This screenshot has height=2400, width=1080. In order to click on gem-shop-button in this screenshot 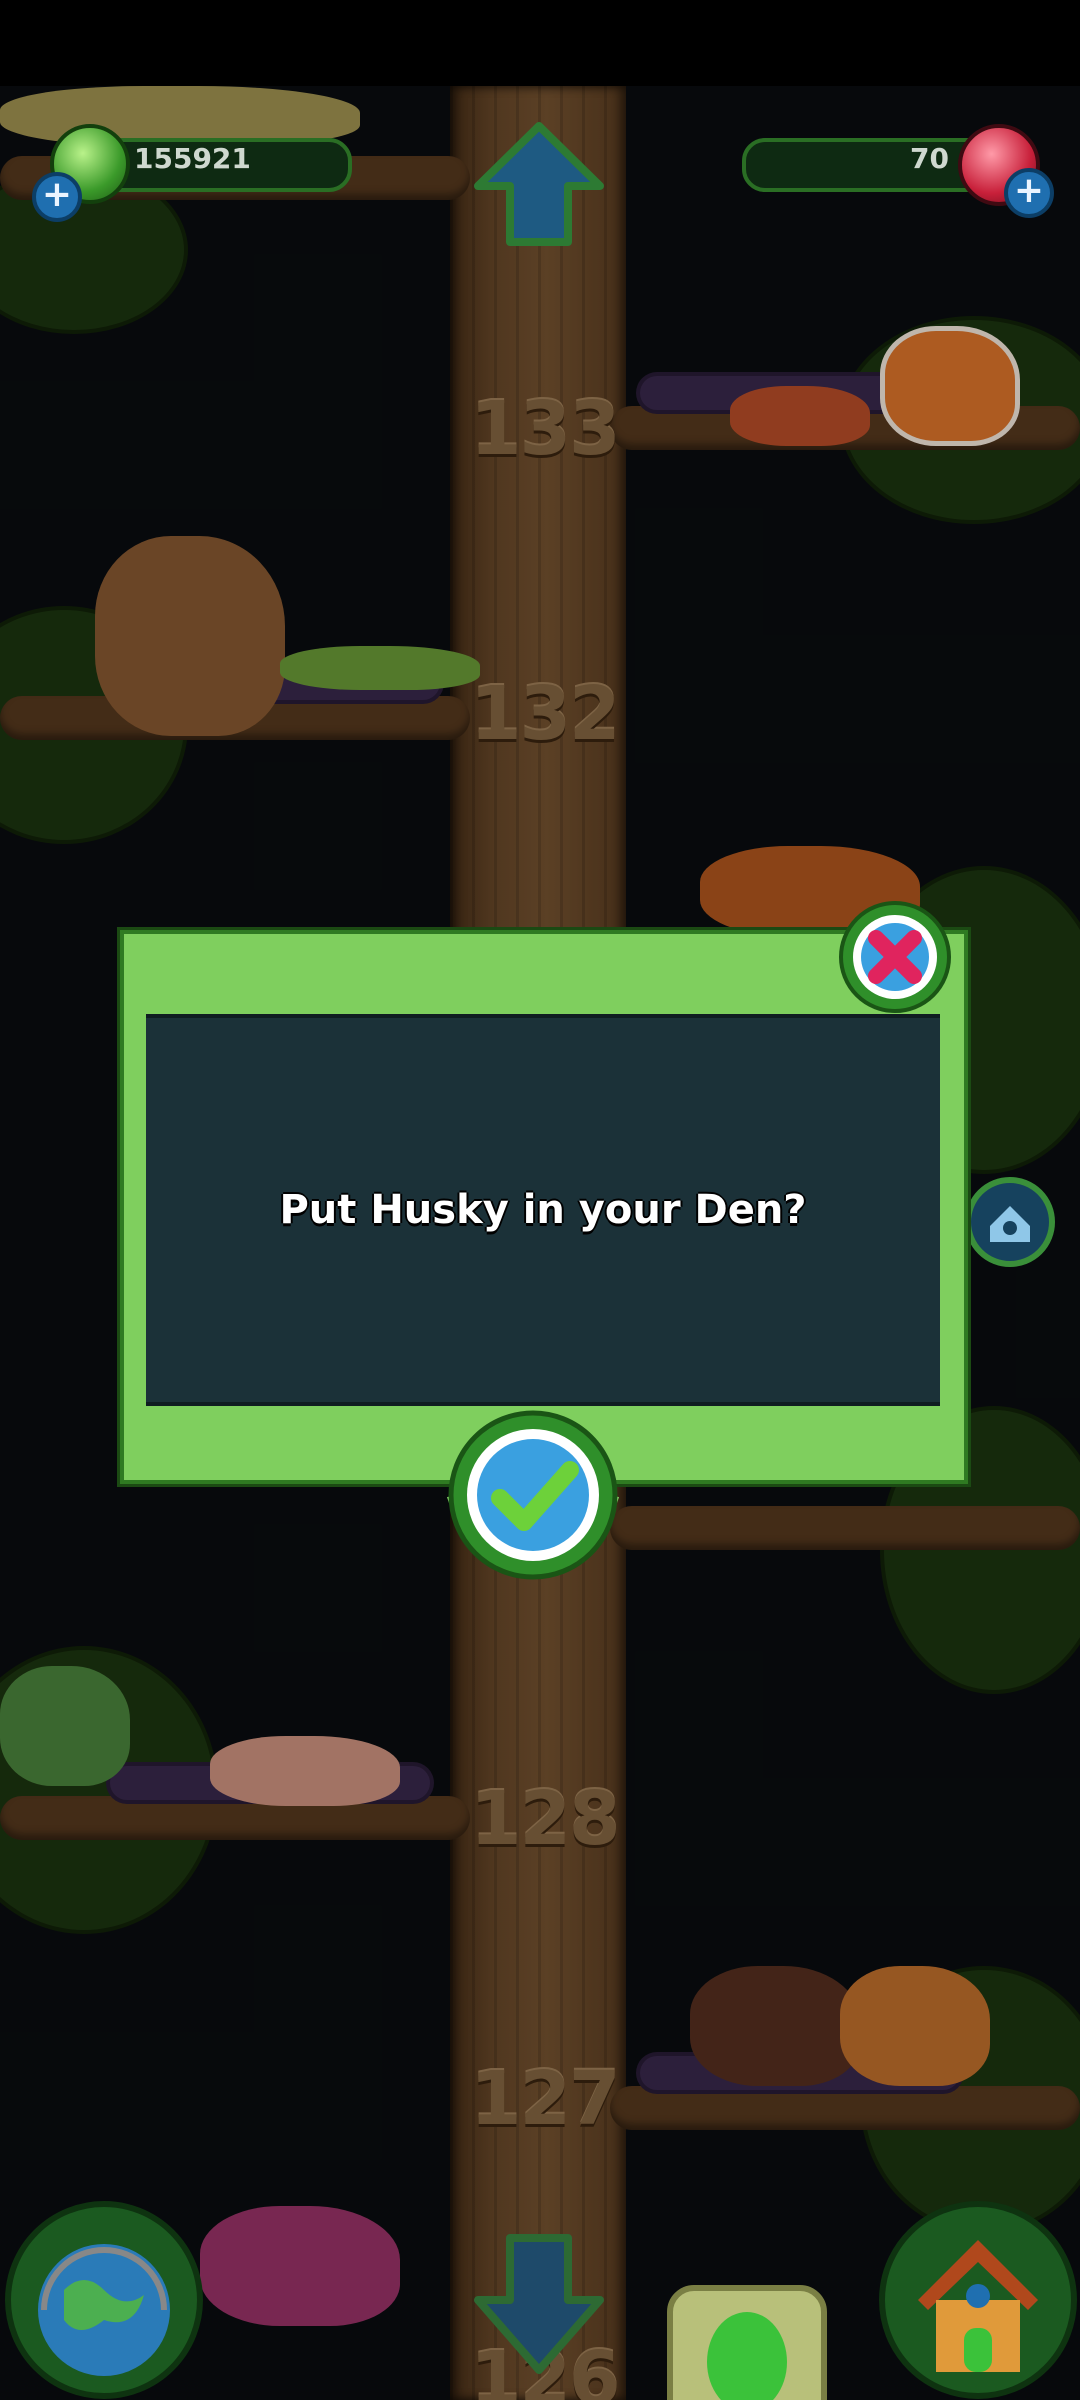, I will do `click(747, 2341)`.